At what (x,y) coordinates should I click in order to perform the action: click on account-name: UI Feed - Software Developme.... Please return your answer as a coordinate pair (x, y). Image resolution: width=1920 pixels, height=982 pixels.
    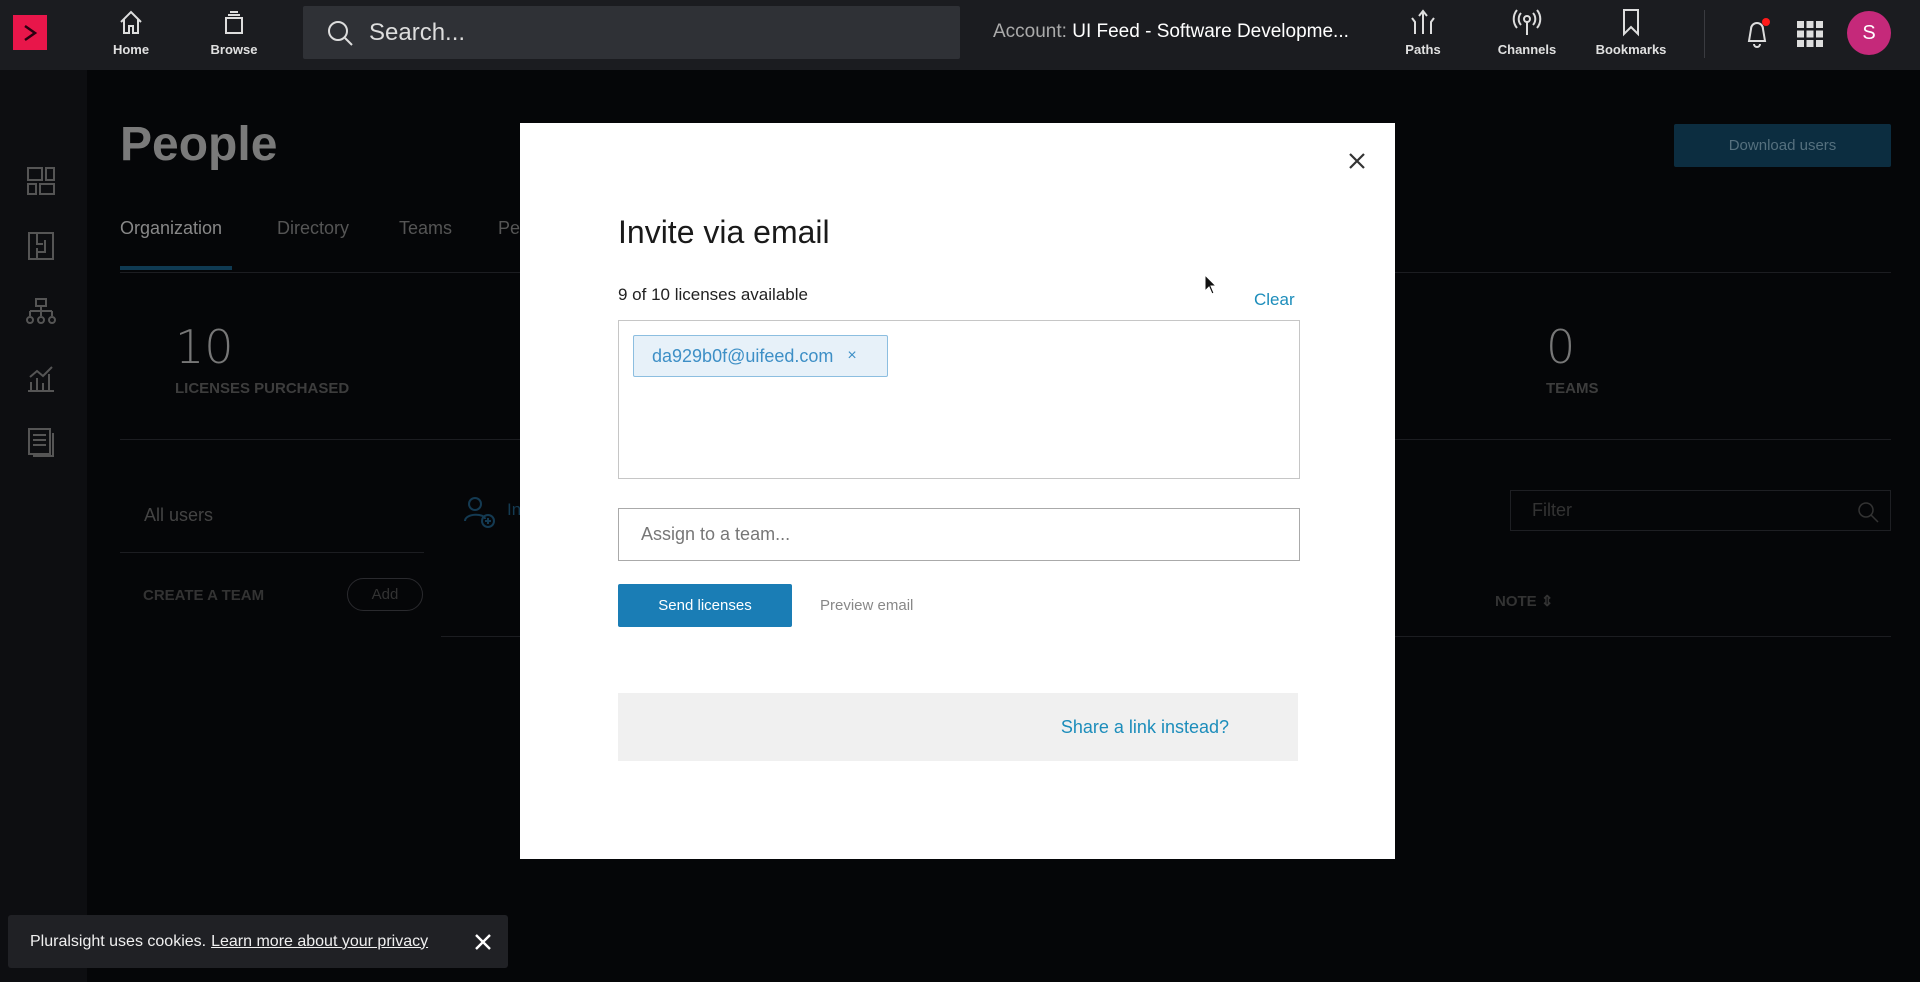
    Looking at the image, I should click on (1210, 31).